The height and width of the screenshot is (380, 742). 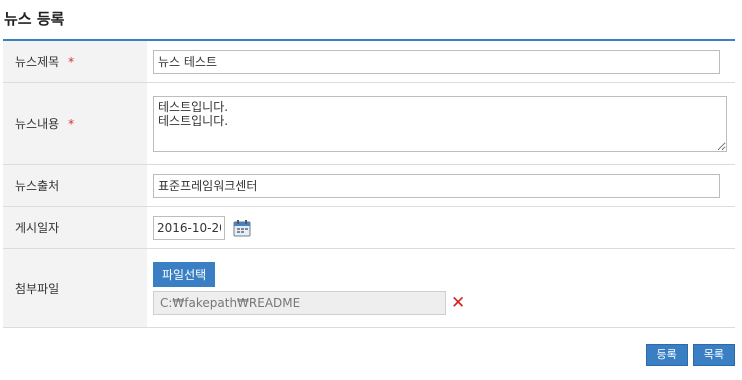 What do you see at coordinates (75, 185) in the screenshot?
I see `source-label-cell: 뉴스출처` at bounding box center [75, 185].